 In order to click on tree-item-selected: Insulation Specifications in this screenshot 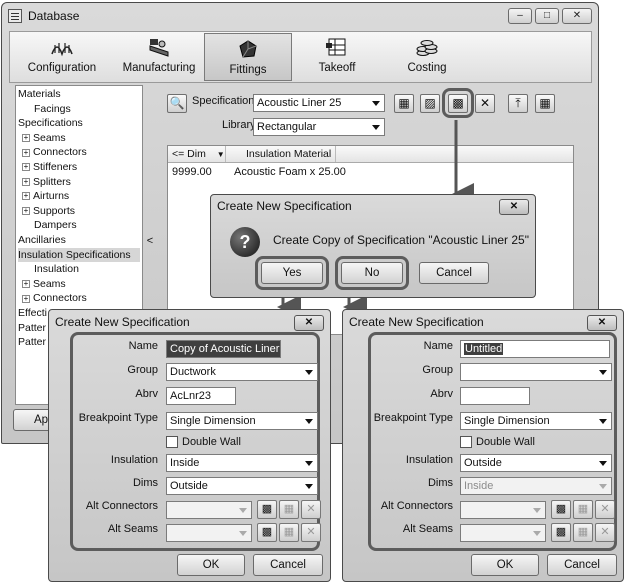, I will do `click(79, 255)`.